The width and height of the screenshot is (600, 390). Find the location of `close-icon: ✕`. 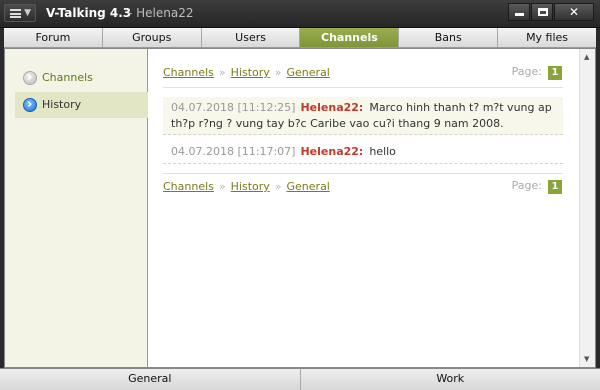

close-icon: ✕ is located at coordinates (574, 12).